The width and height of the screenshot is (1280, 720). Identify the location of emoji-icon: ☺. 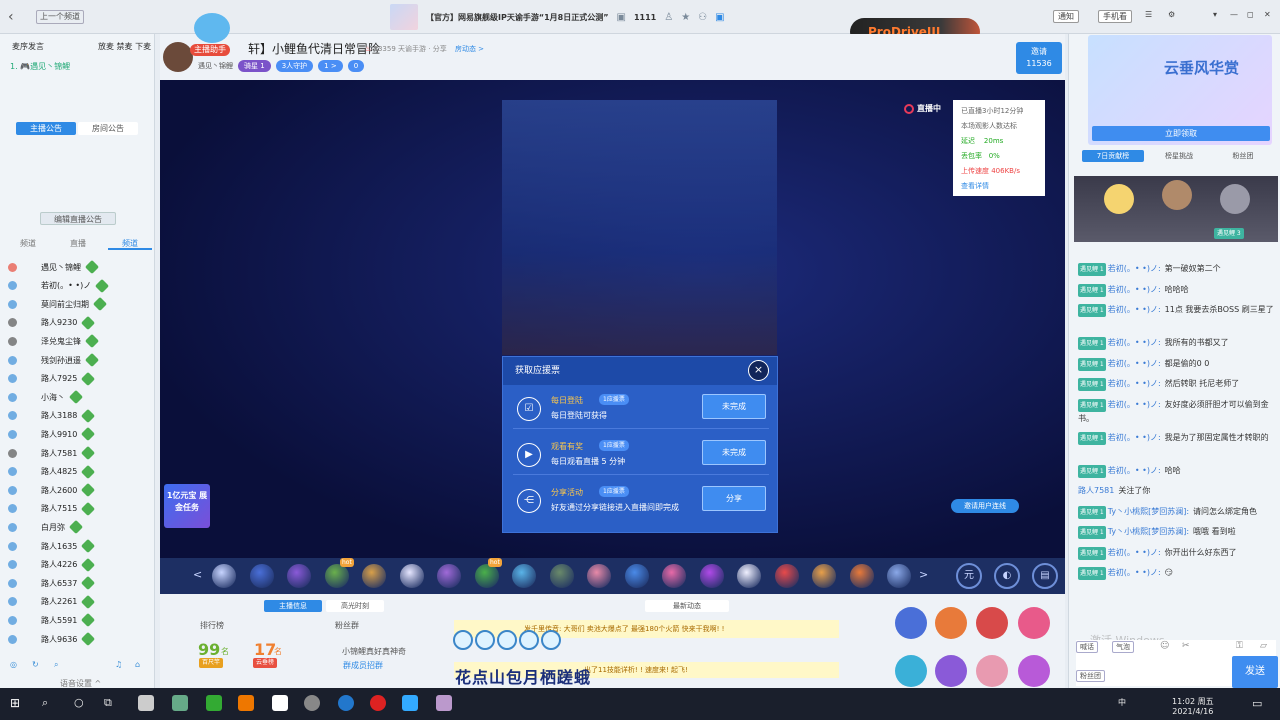
(1164, 646).